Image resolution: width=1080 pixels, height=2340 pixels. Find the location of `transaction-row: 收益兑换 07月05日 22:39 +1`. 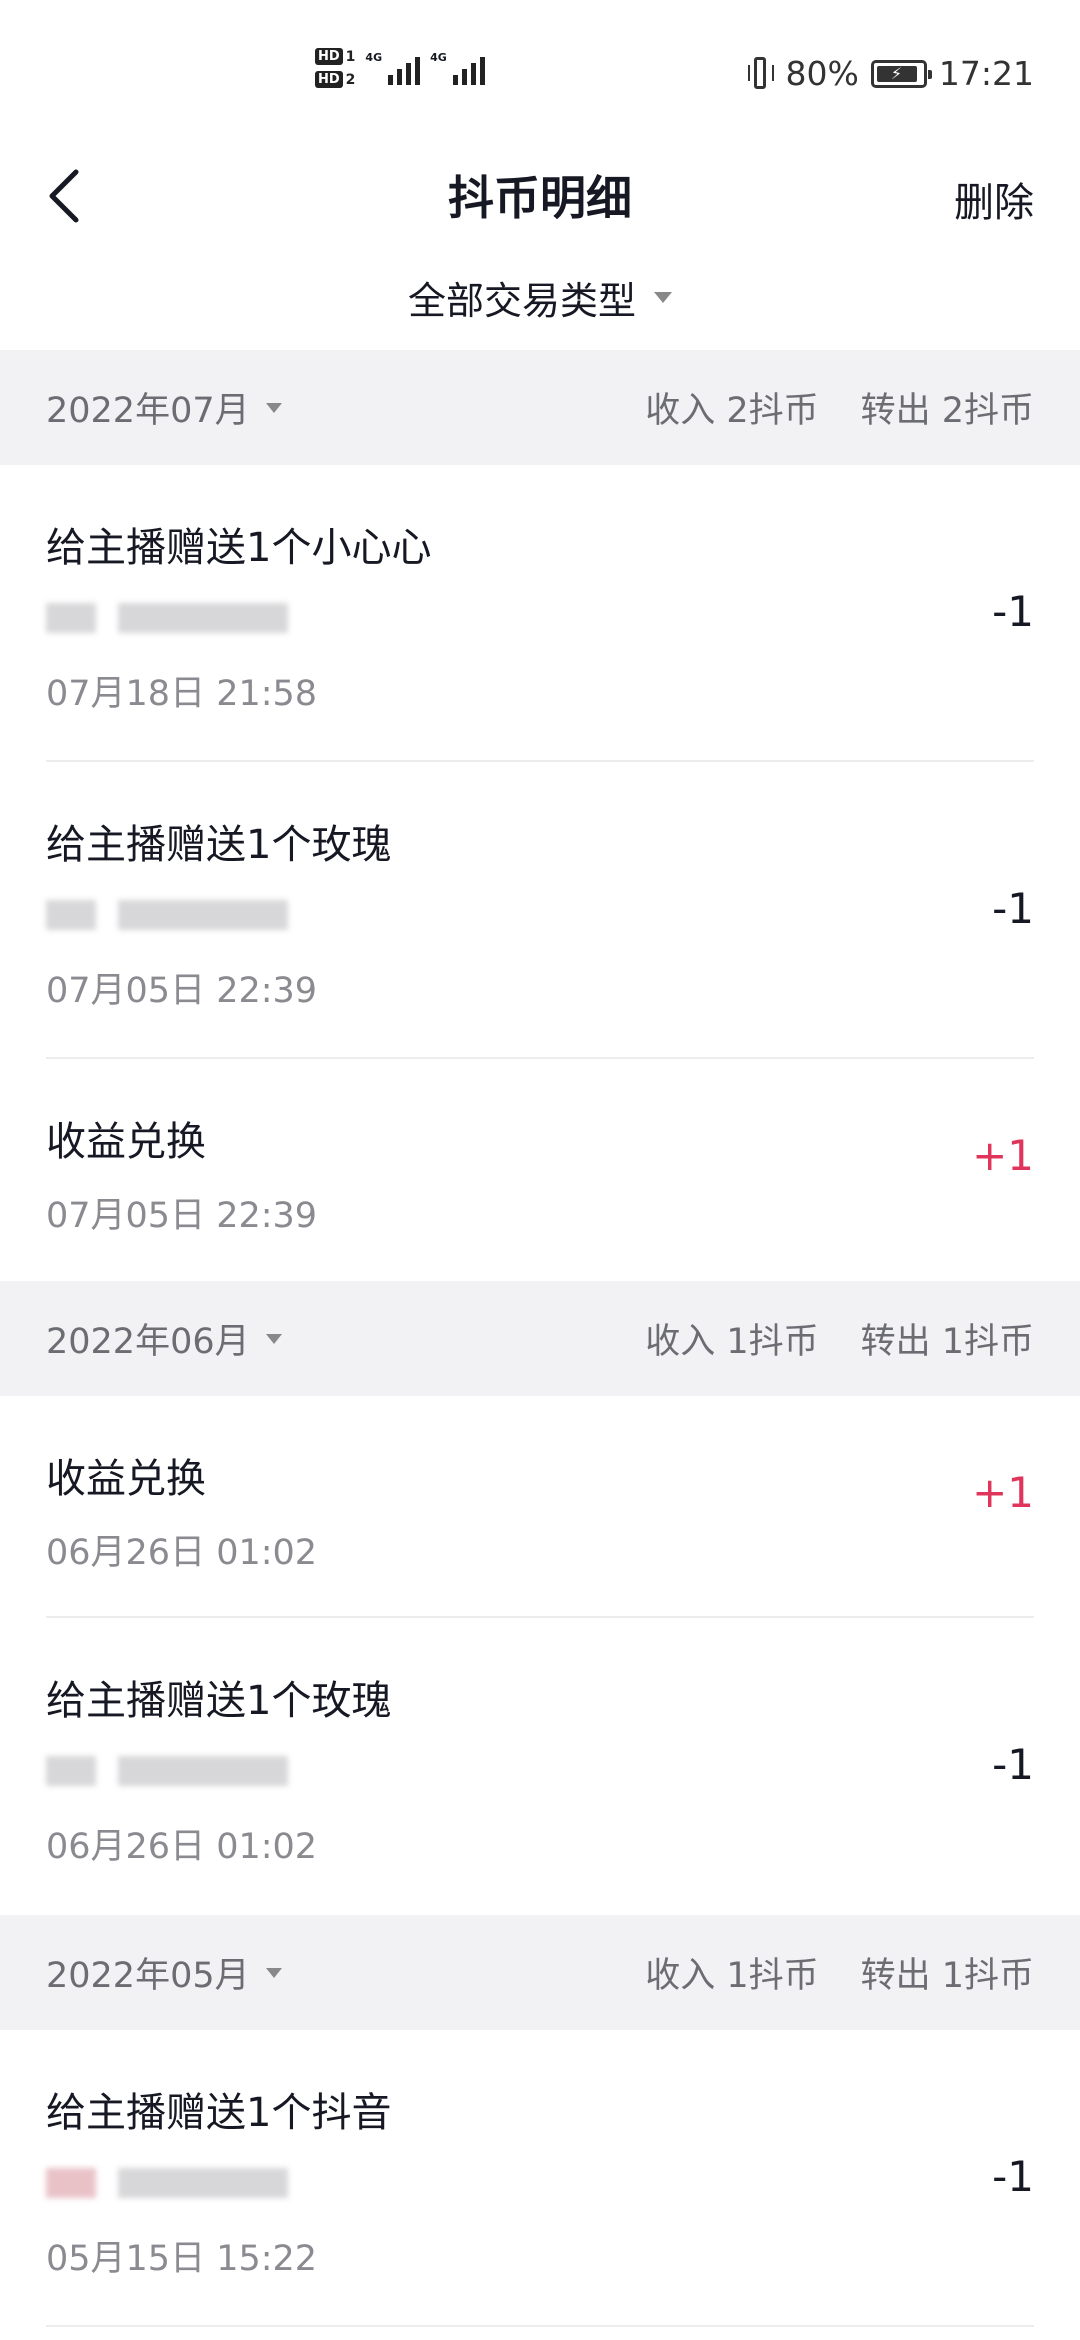

transaction-row: 收益兑换 07月05日 22:39 +1 is located at coordinates (540, 1170).